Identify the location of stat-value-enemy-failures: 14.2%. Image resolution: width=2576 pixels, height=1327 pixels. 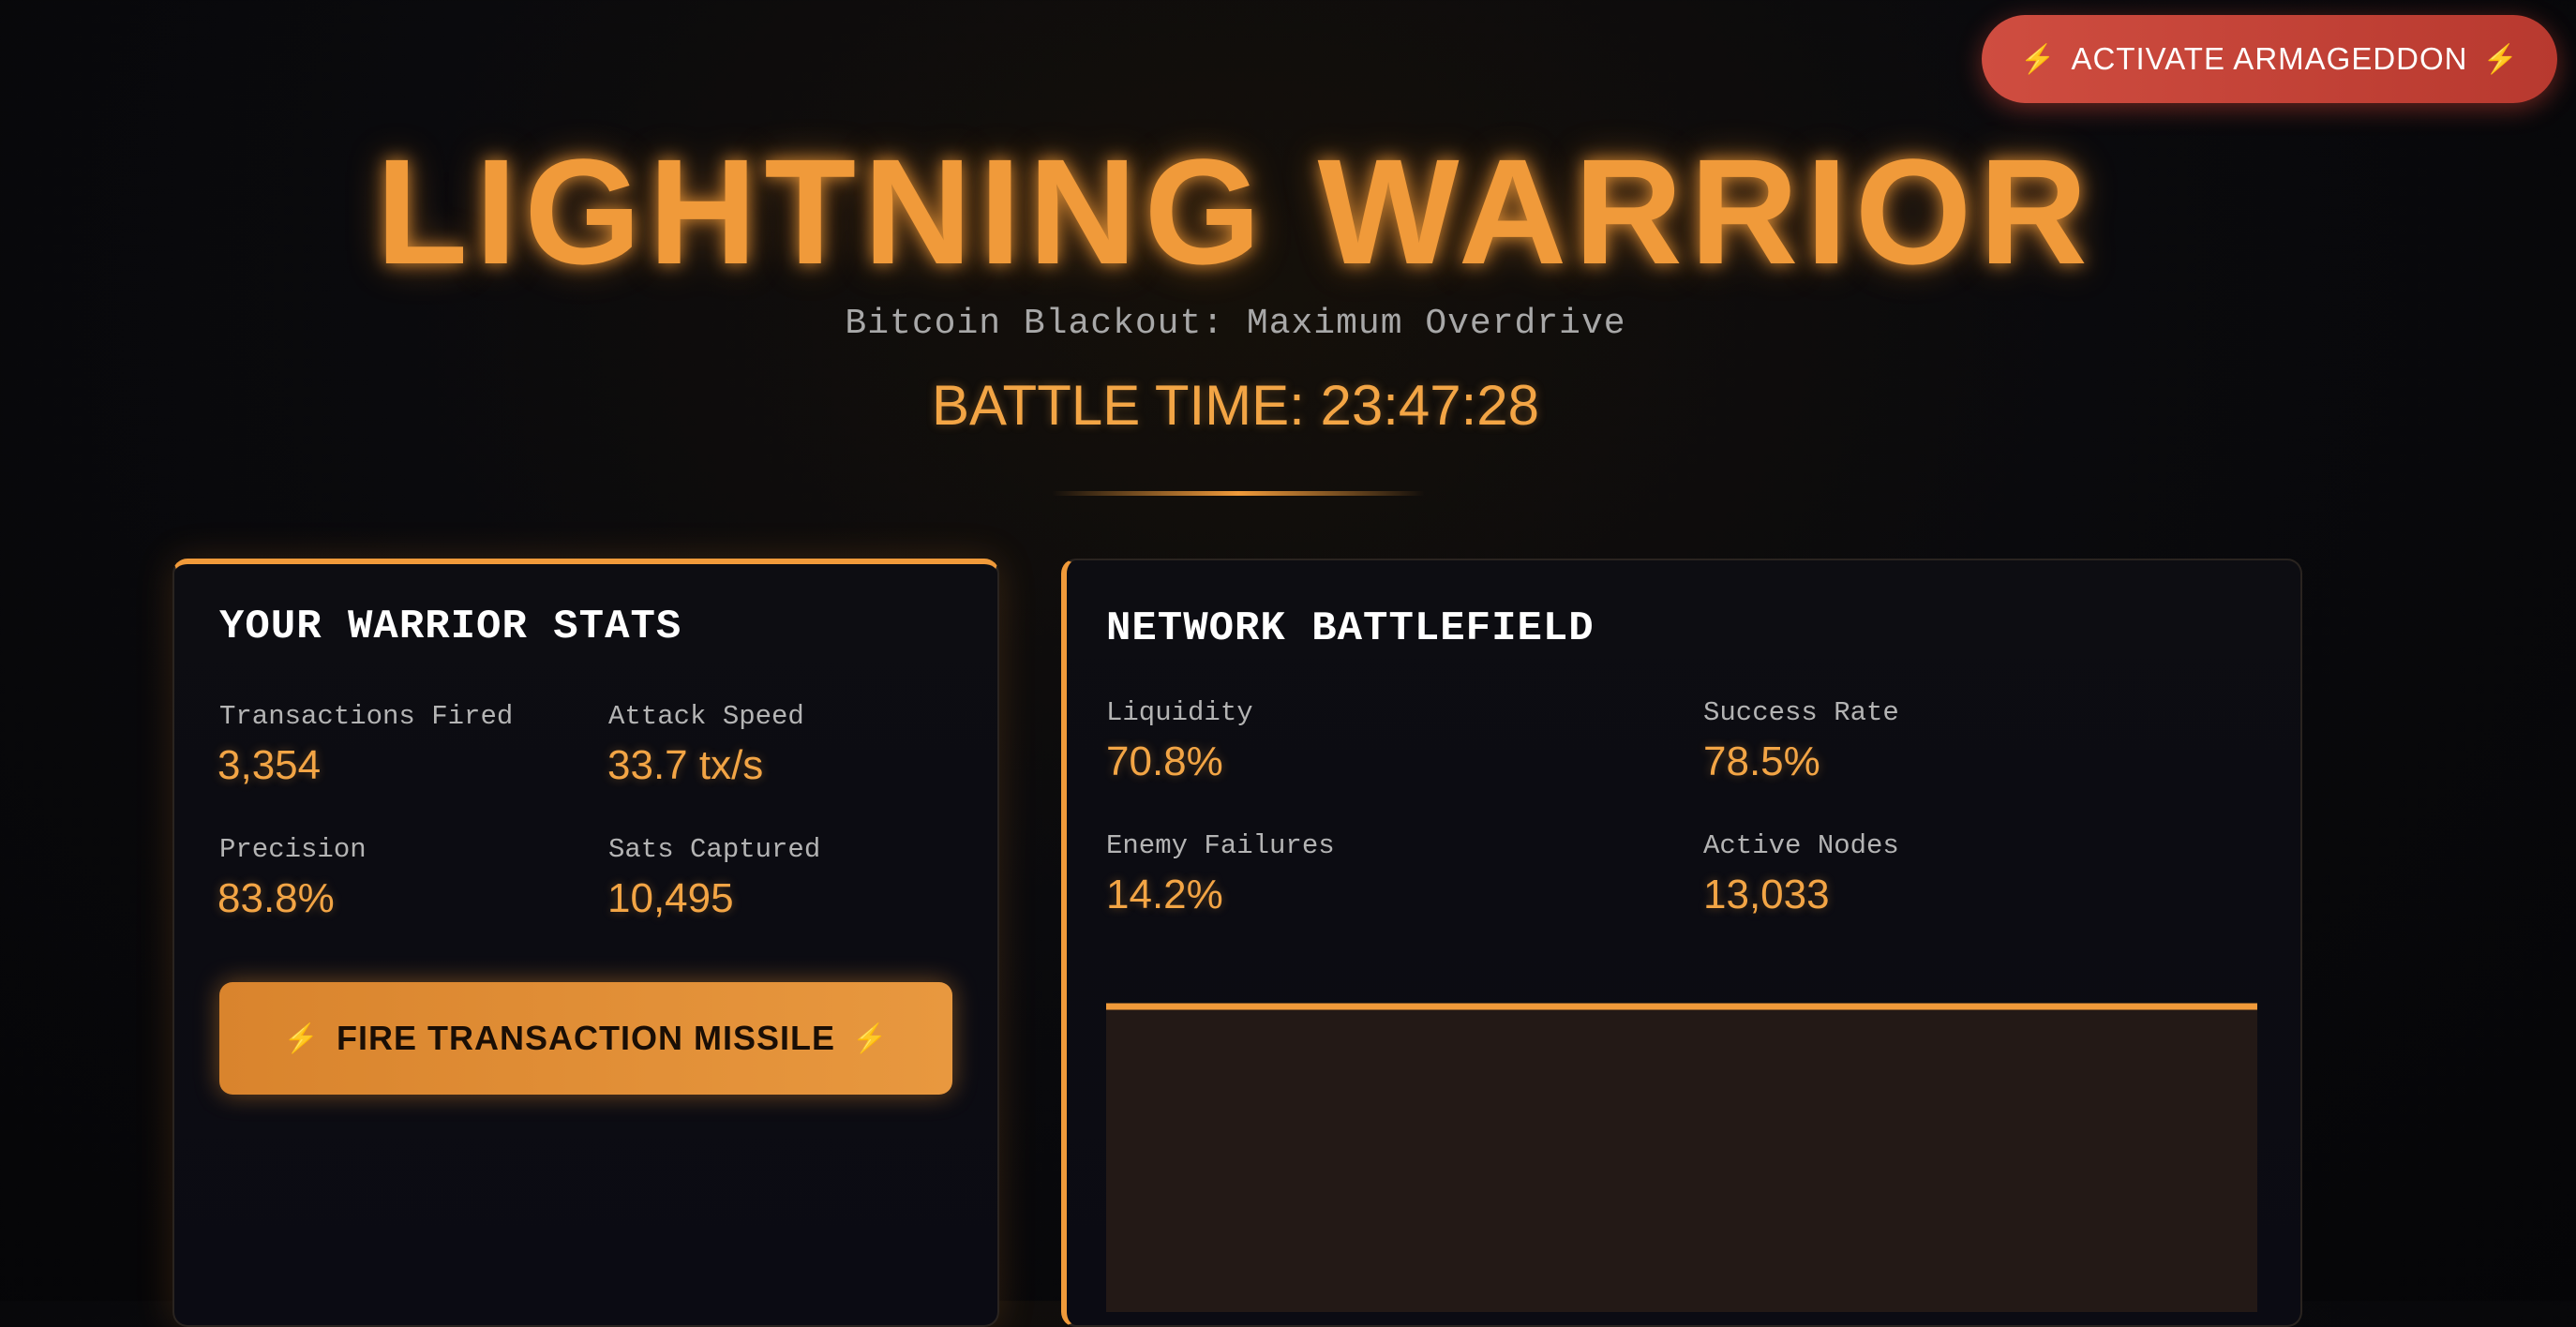
(1164, 894).